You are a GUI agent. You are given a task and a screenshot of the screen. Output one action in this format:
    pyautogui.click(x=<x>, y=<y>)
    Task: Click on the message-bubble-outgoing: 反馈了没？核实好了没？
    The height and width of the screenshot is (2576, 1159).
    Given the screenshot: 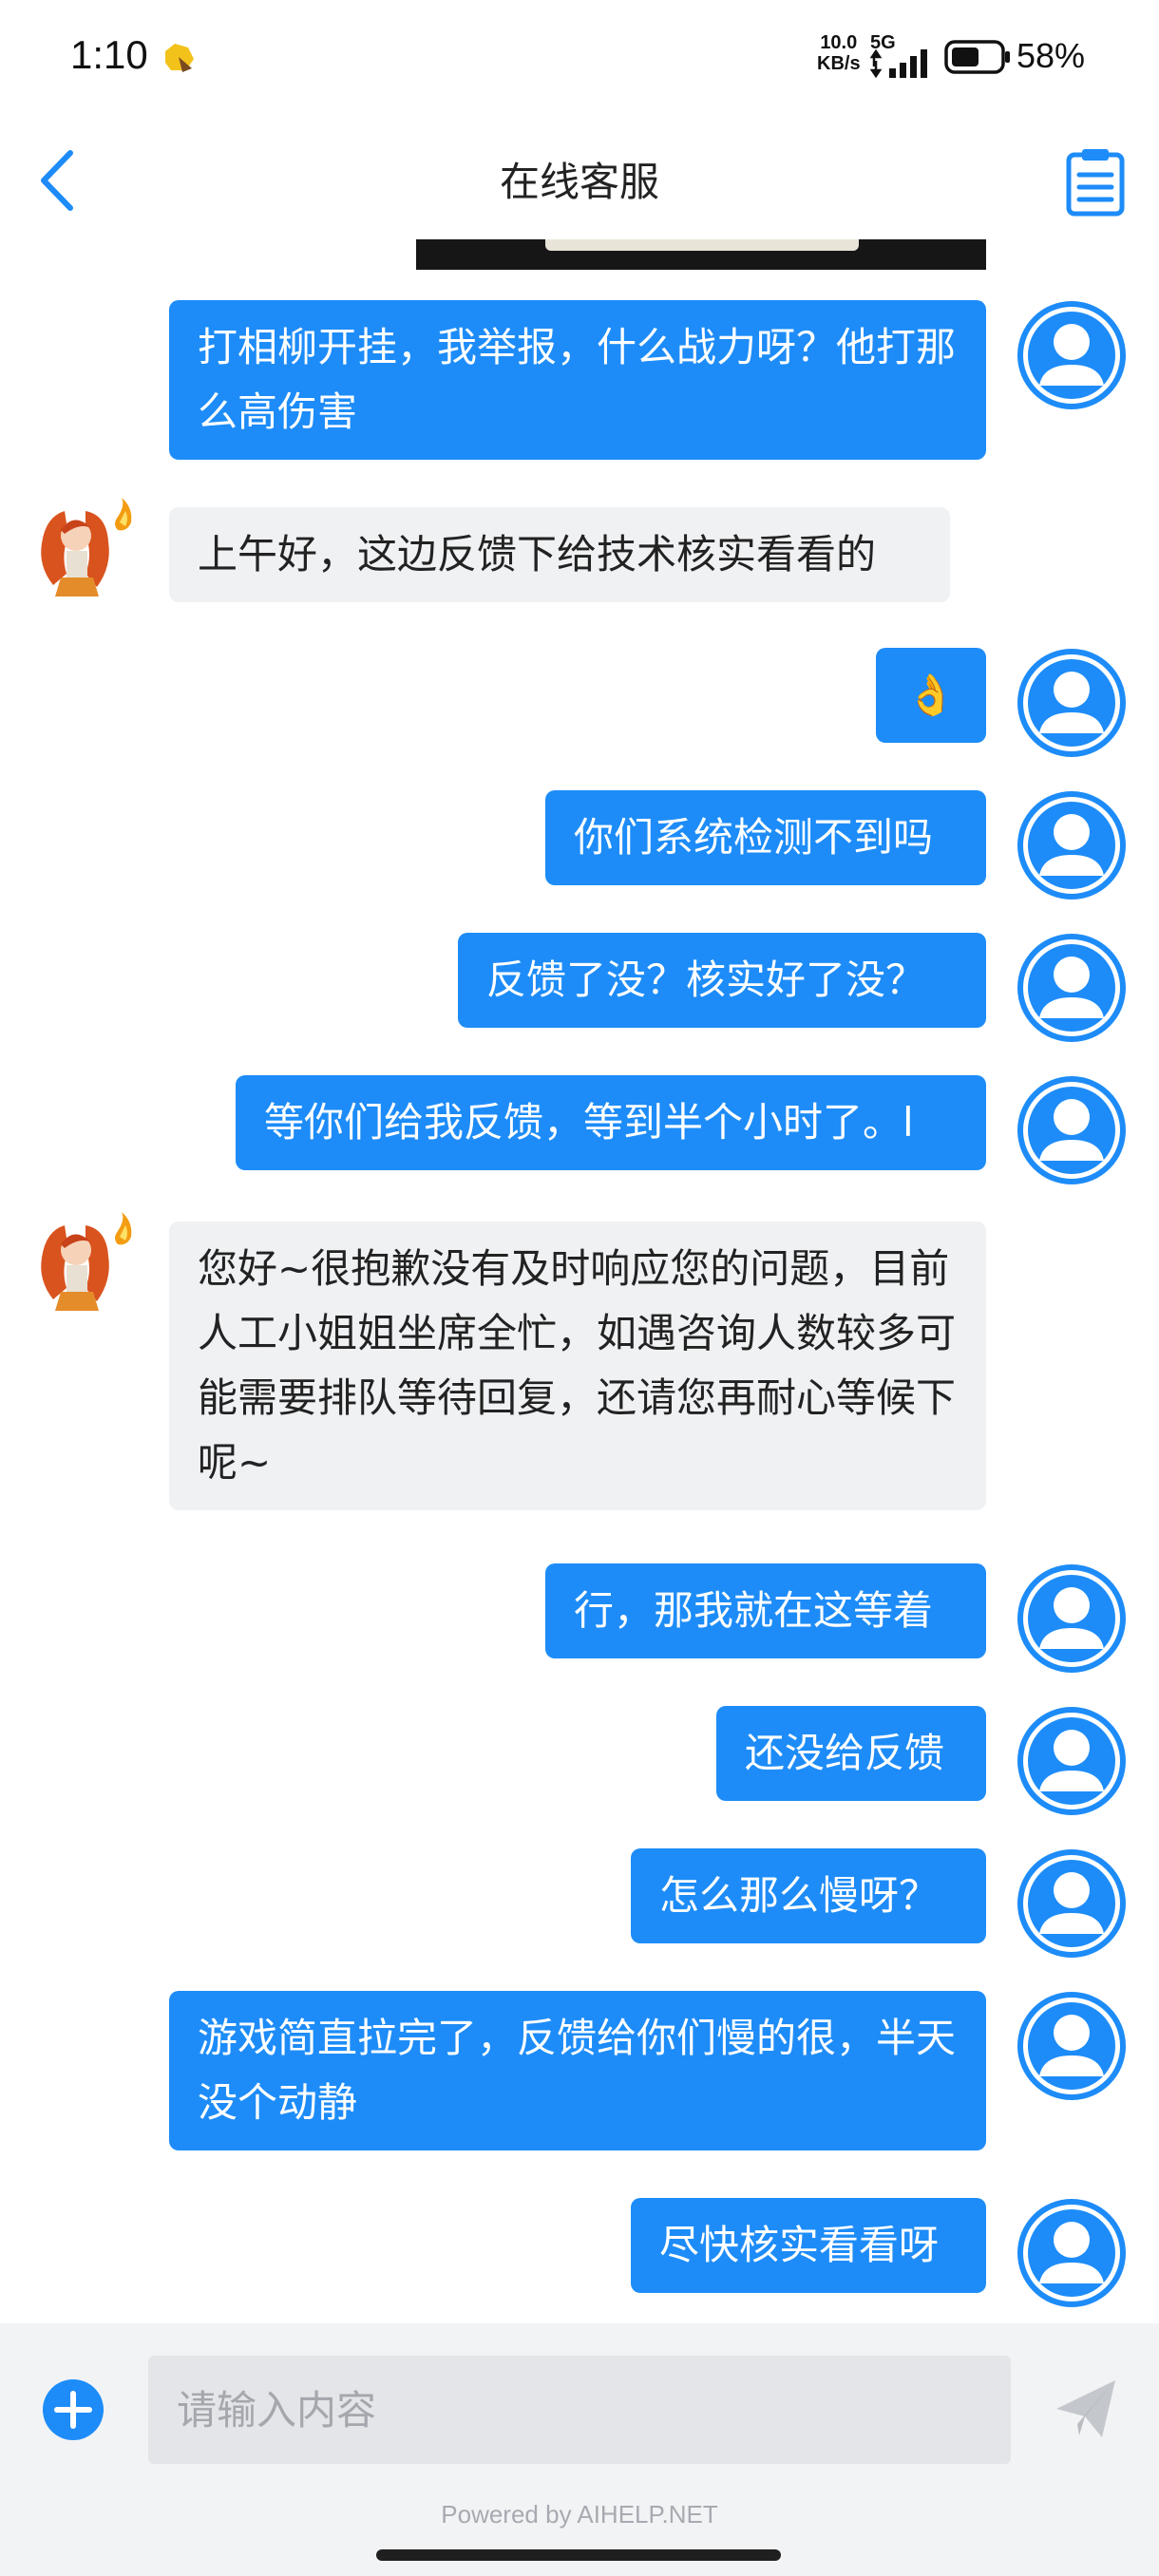 What is the action you would take?
    pyautogui.click(x=722, y=980)
    